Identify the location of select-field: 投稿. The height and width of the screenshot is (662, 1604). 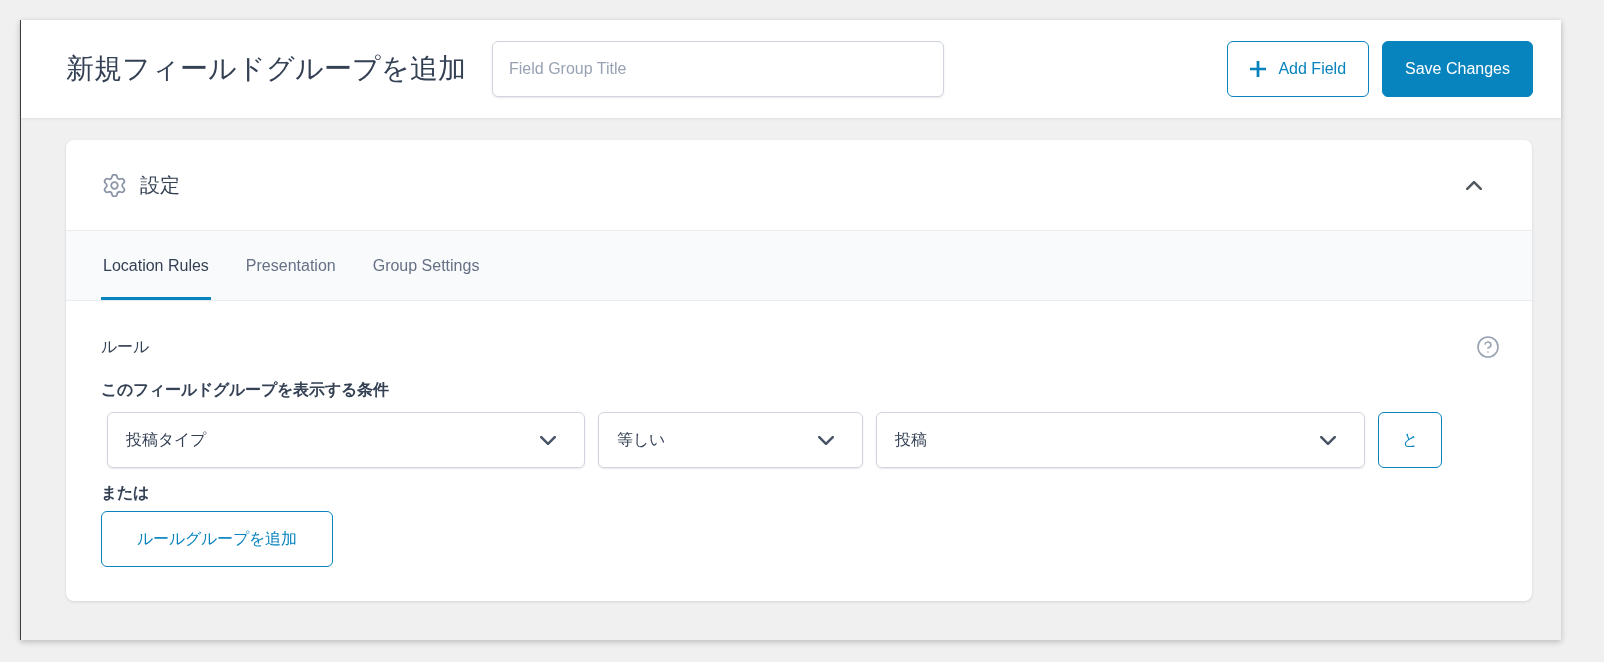
(1120, 440).